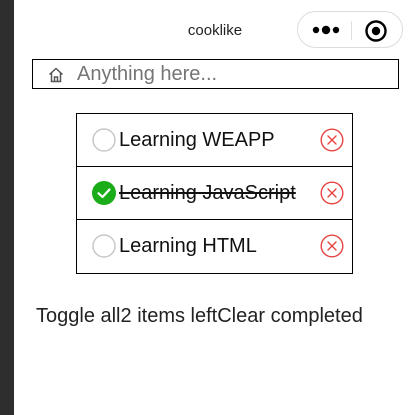  I want to click on capsule-divider, so click(351, 30).